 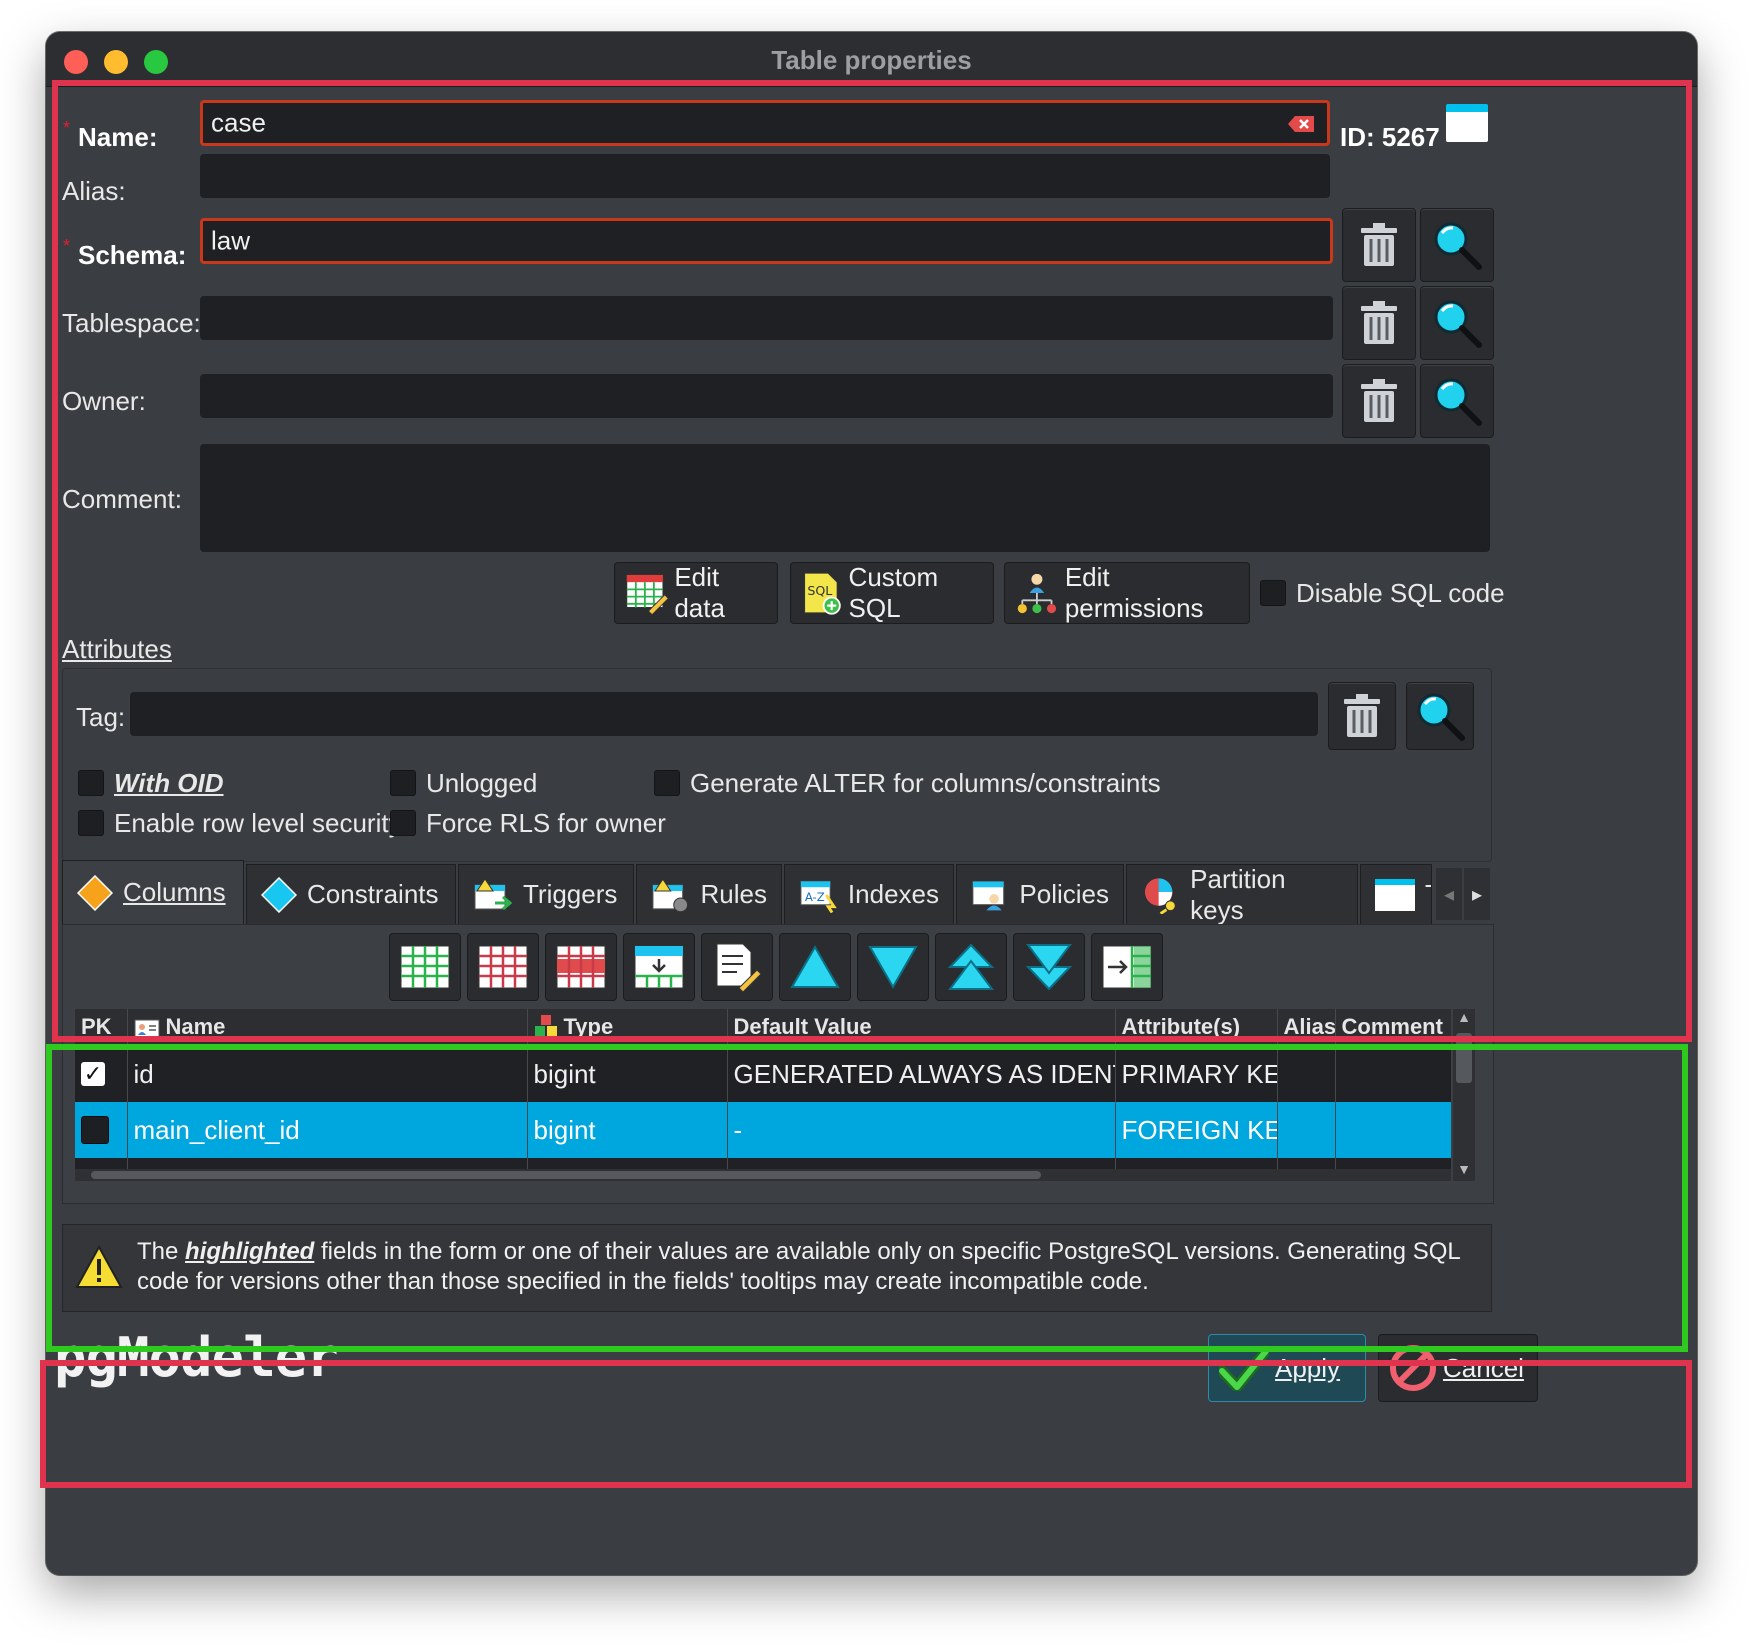 I want to click on edit-data-button: Edit data, so click(x=696, y=593).